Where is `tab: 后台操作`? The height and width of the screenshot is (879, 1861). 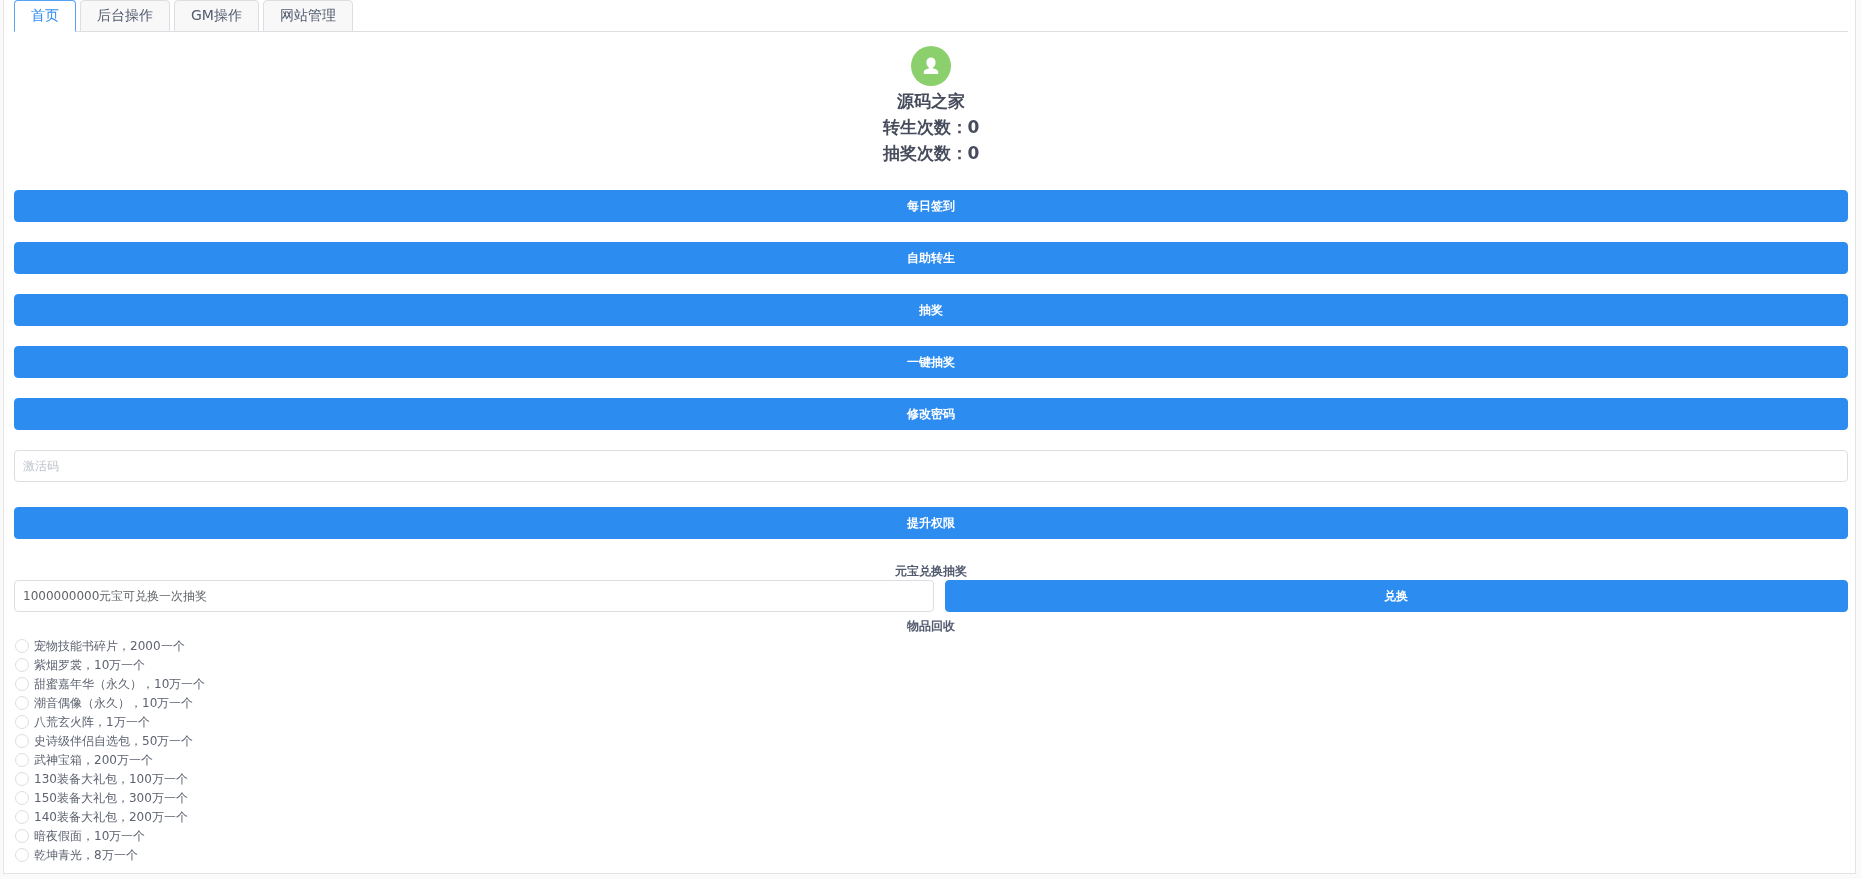
tab: 后台操作 is located at coordinates (125, 16).